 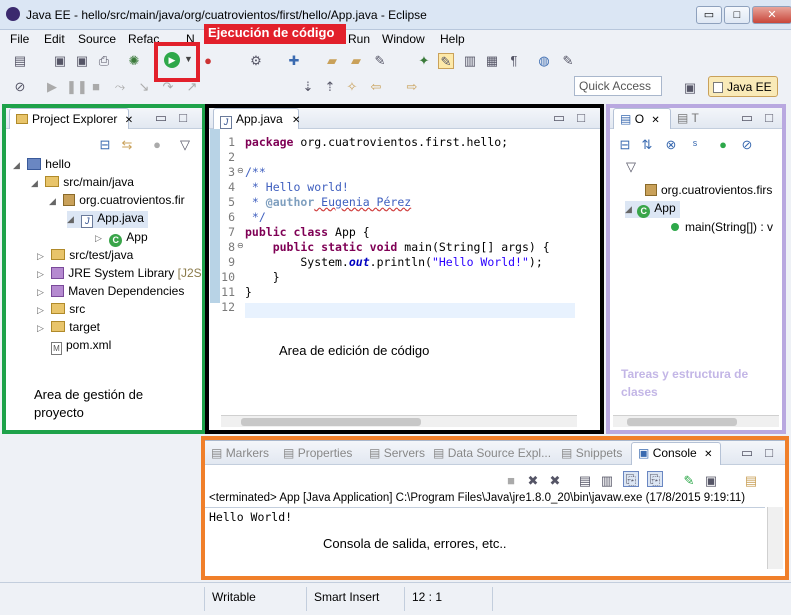 I want to click on step-into-icon: ↘, so click(x=144, y=87).